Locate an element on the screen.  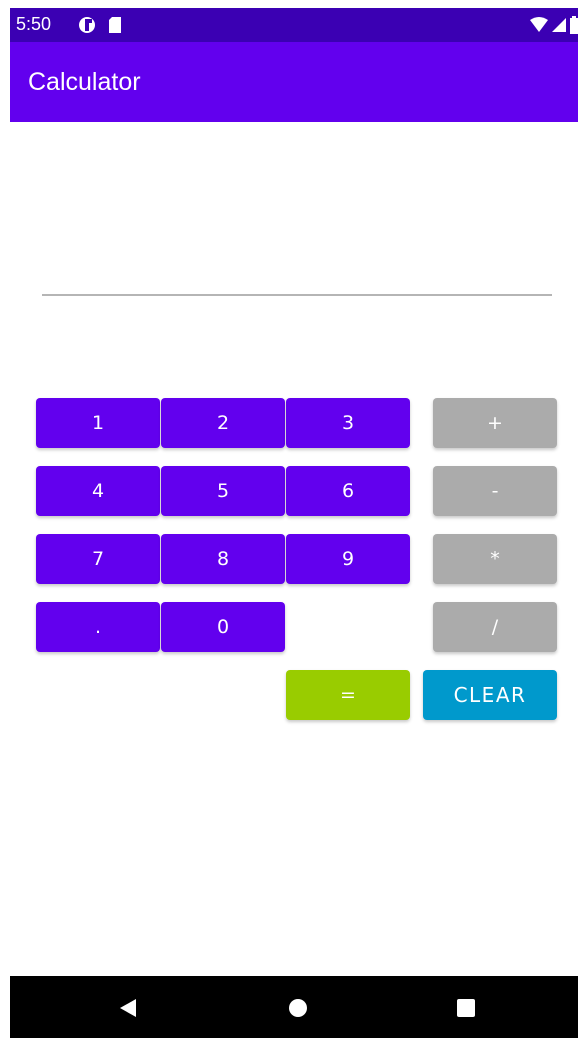
status-time: 5:50 is located at coordinates (34, 24).